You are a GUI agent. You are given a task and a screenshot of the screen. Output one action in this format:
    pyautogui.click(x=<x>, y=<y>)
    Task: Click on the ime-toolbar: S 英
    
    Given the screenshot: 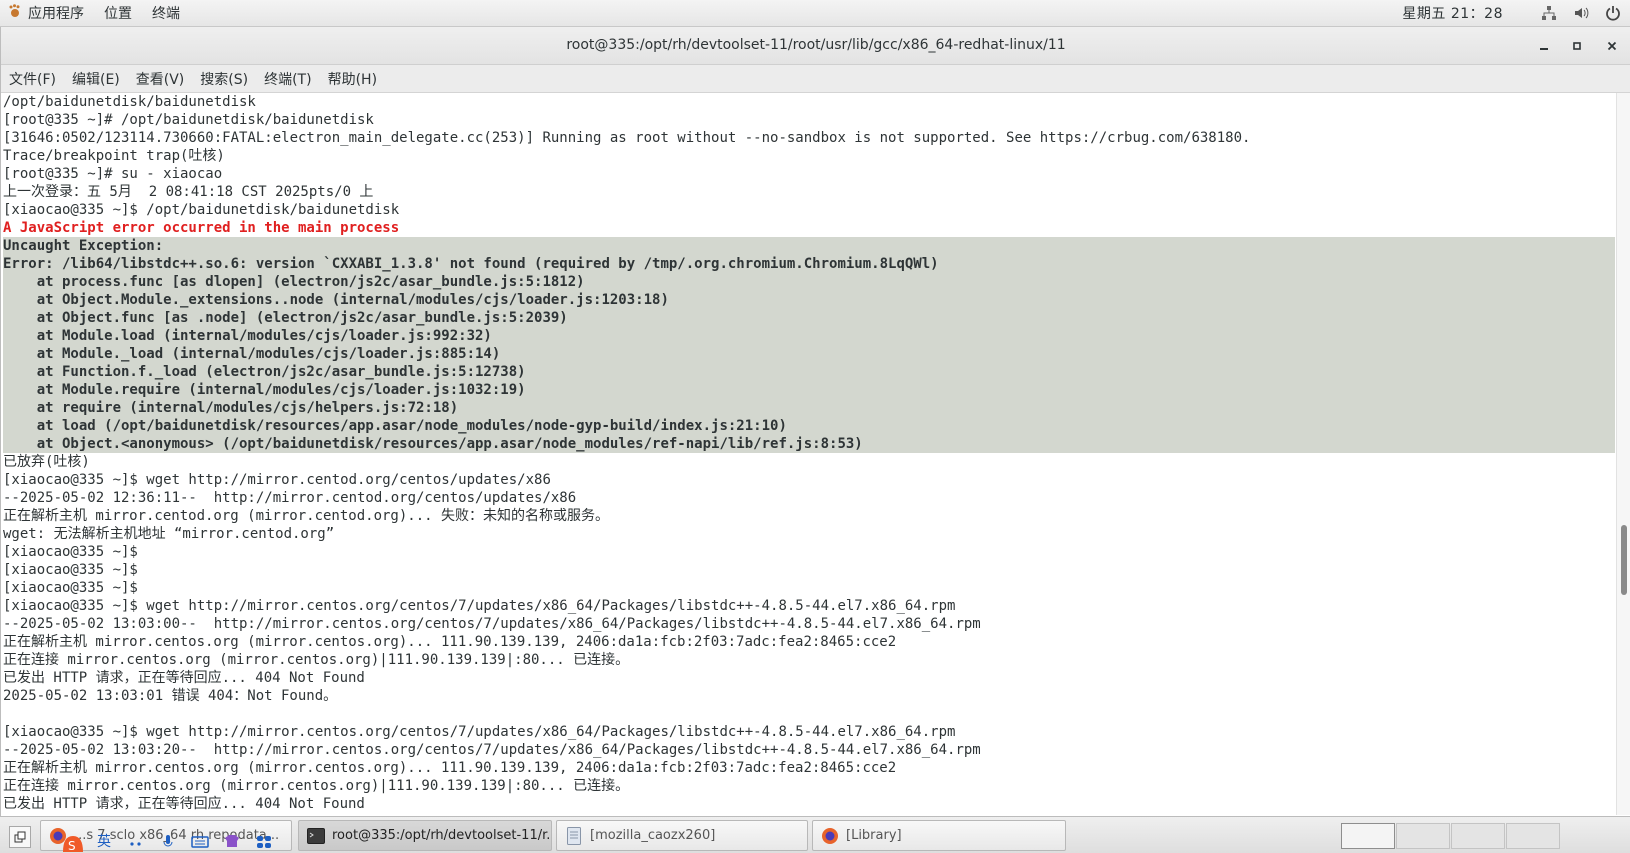 What is the action you would take?
    pyautogui.click(x=193, y=840)
    